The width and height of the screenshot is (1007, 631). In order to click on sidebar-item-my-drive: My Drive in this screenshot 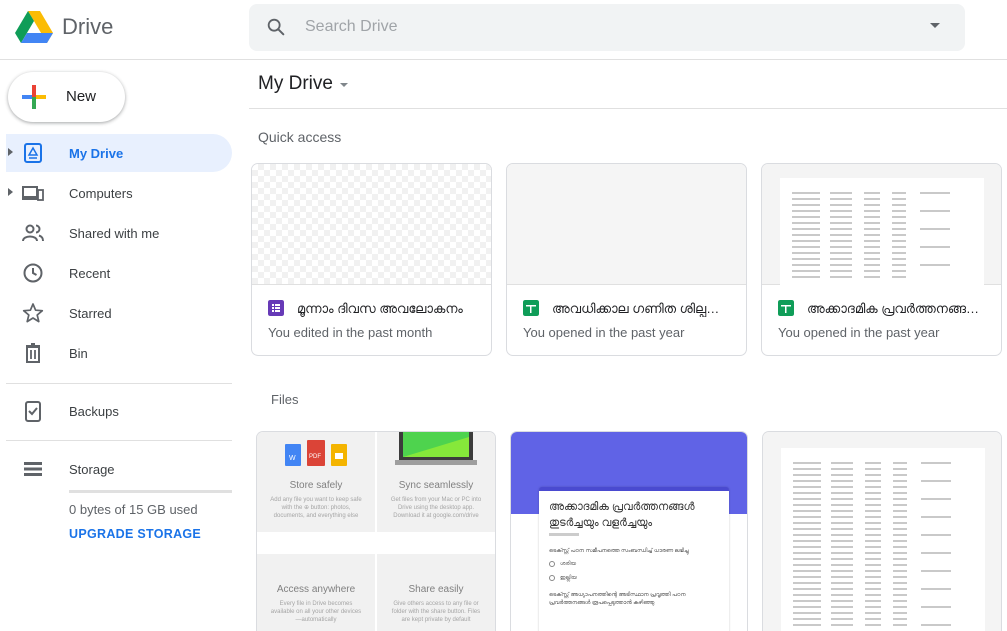, I will do `click(119, 153)`.